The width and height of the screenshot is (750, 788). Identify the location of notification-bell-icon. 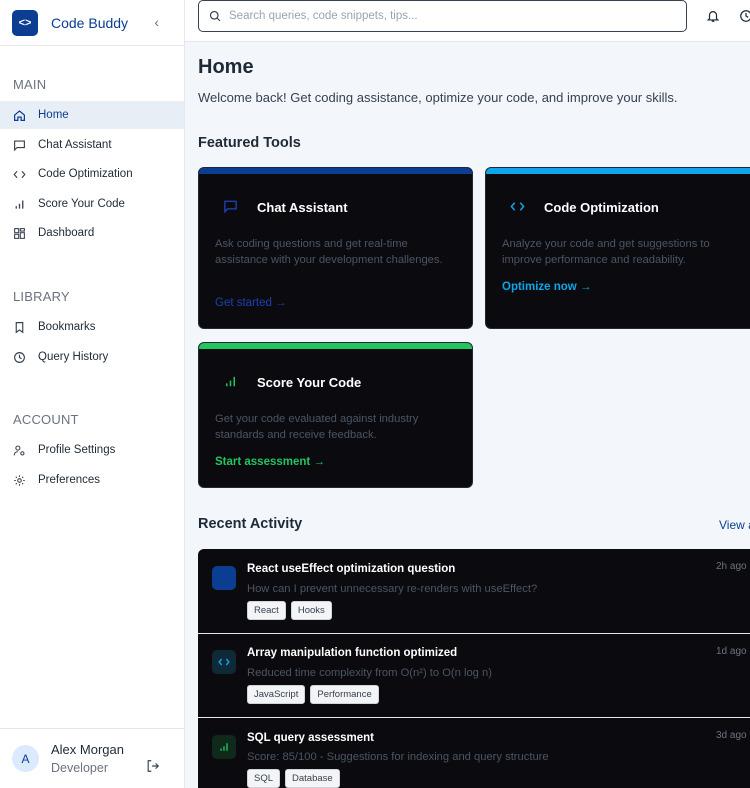
(713, 16).